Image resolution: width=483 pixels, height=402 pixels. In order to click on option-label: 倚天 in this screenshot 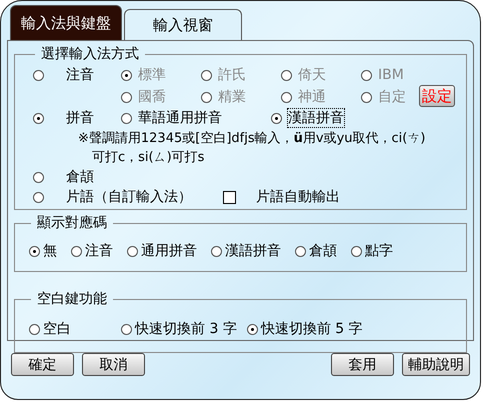, I will do `click(312, 75)`.